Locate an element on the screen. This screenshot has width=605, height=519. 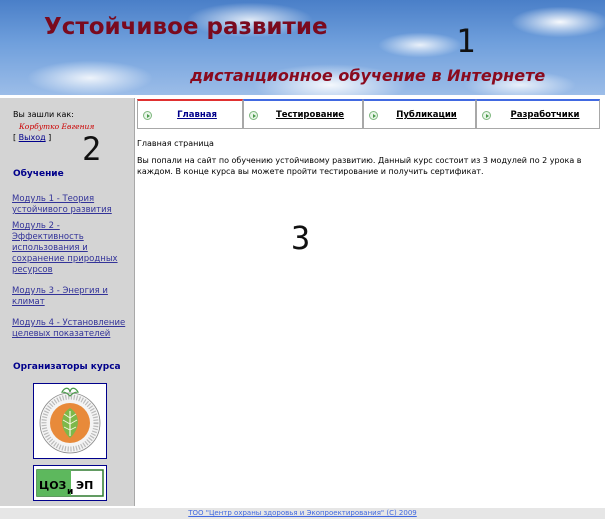
learning-section-title: Обучение is located at coordinates (38, 174).